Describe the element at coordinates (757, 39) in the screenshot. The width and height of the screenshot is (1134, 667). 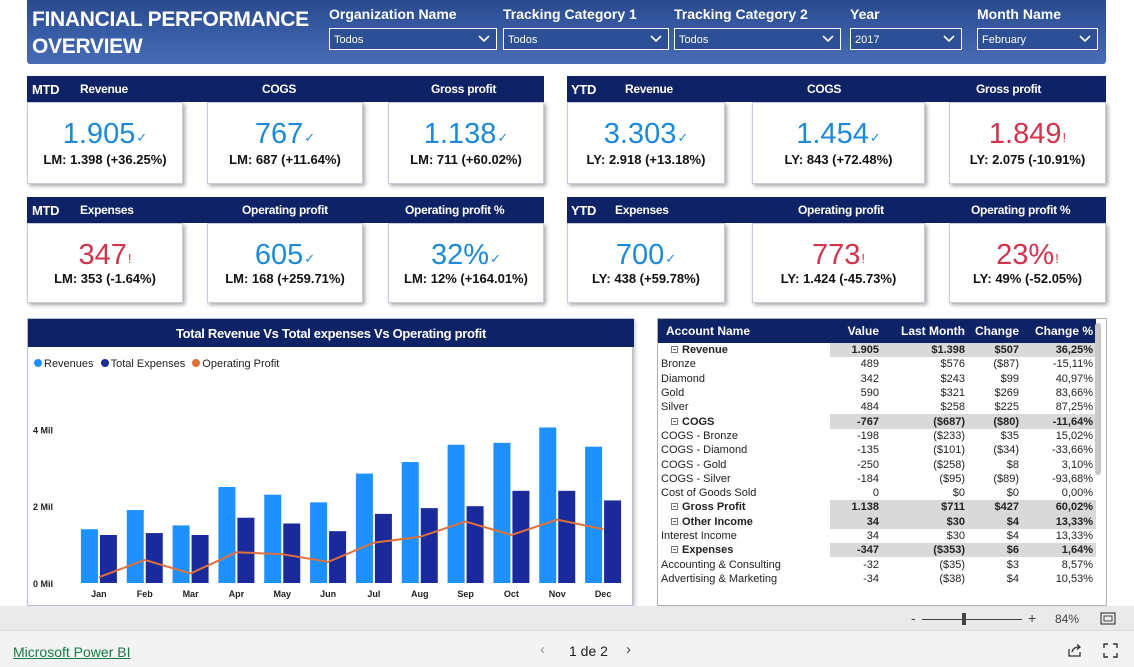
I see `tracking-category-2-dropdown: Todos` at that location.